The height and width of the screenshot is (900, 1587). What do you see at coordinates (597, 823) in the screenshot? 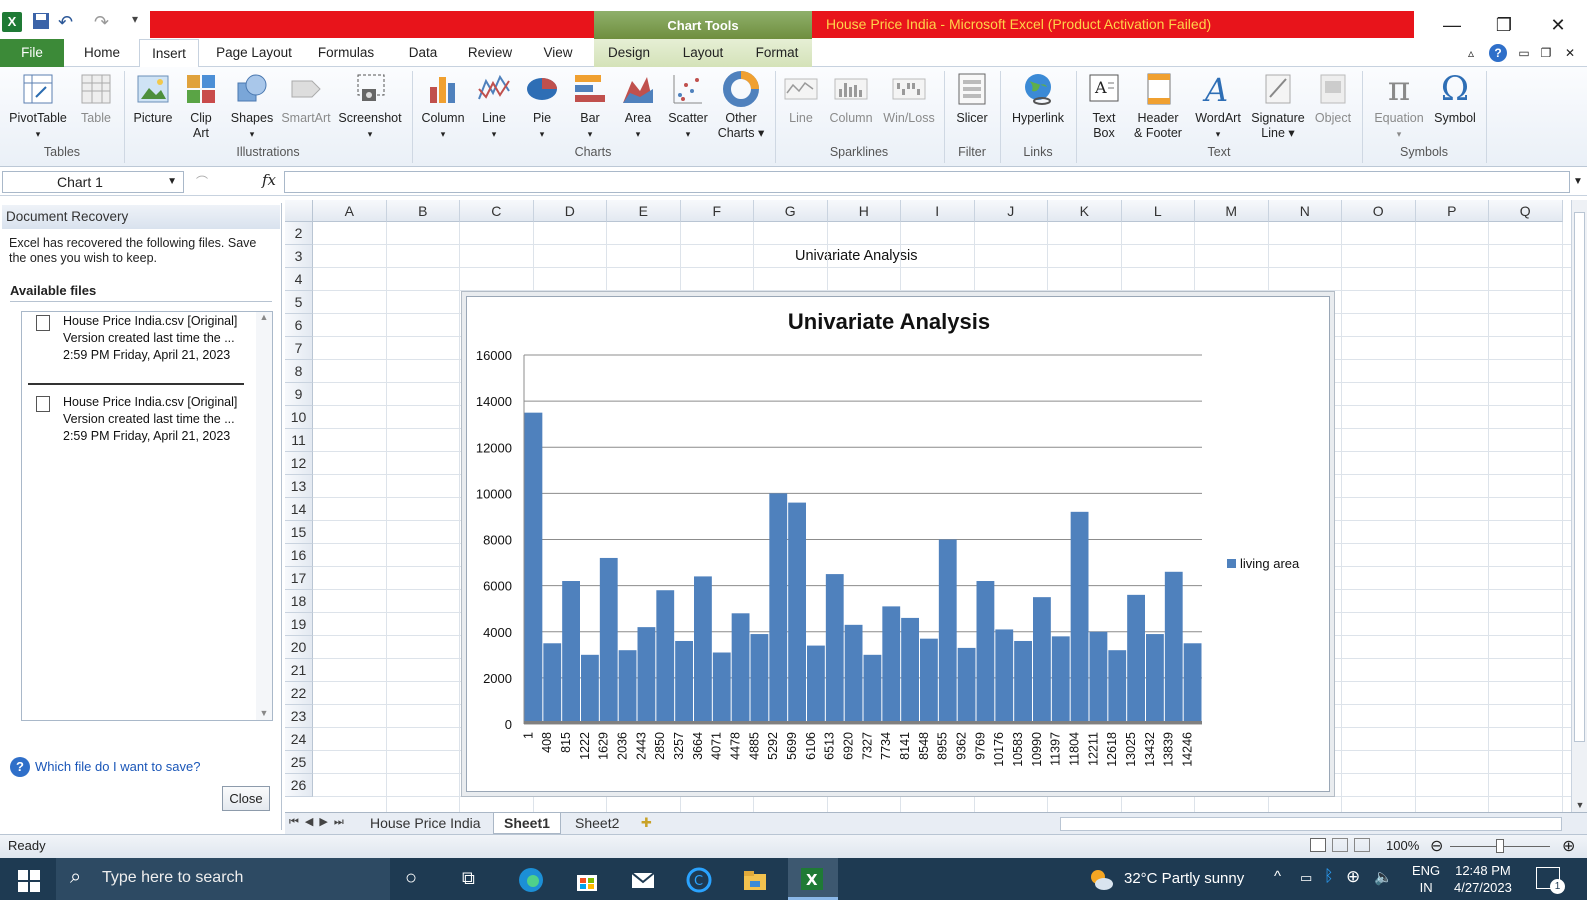
I see `sheet-tab-sheet2: Sheet2` at bounding box center [597, 823].